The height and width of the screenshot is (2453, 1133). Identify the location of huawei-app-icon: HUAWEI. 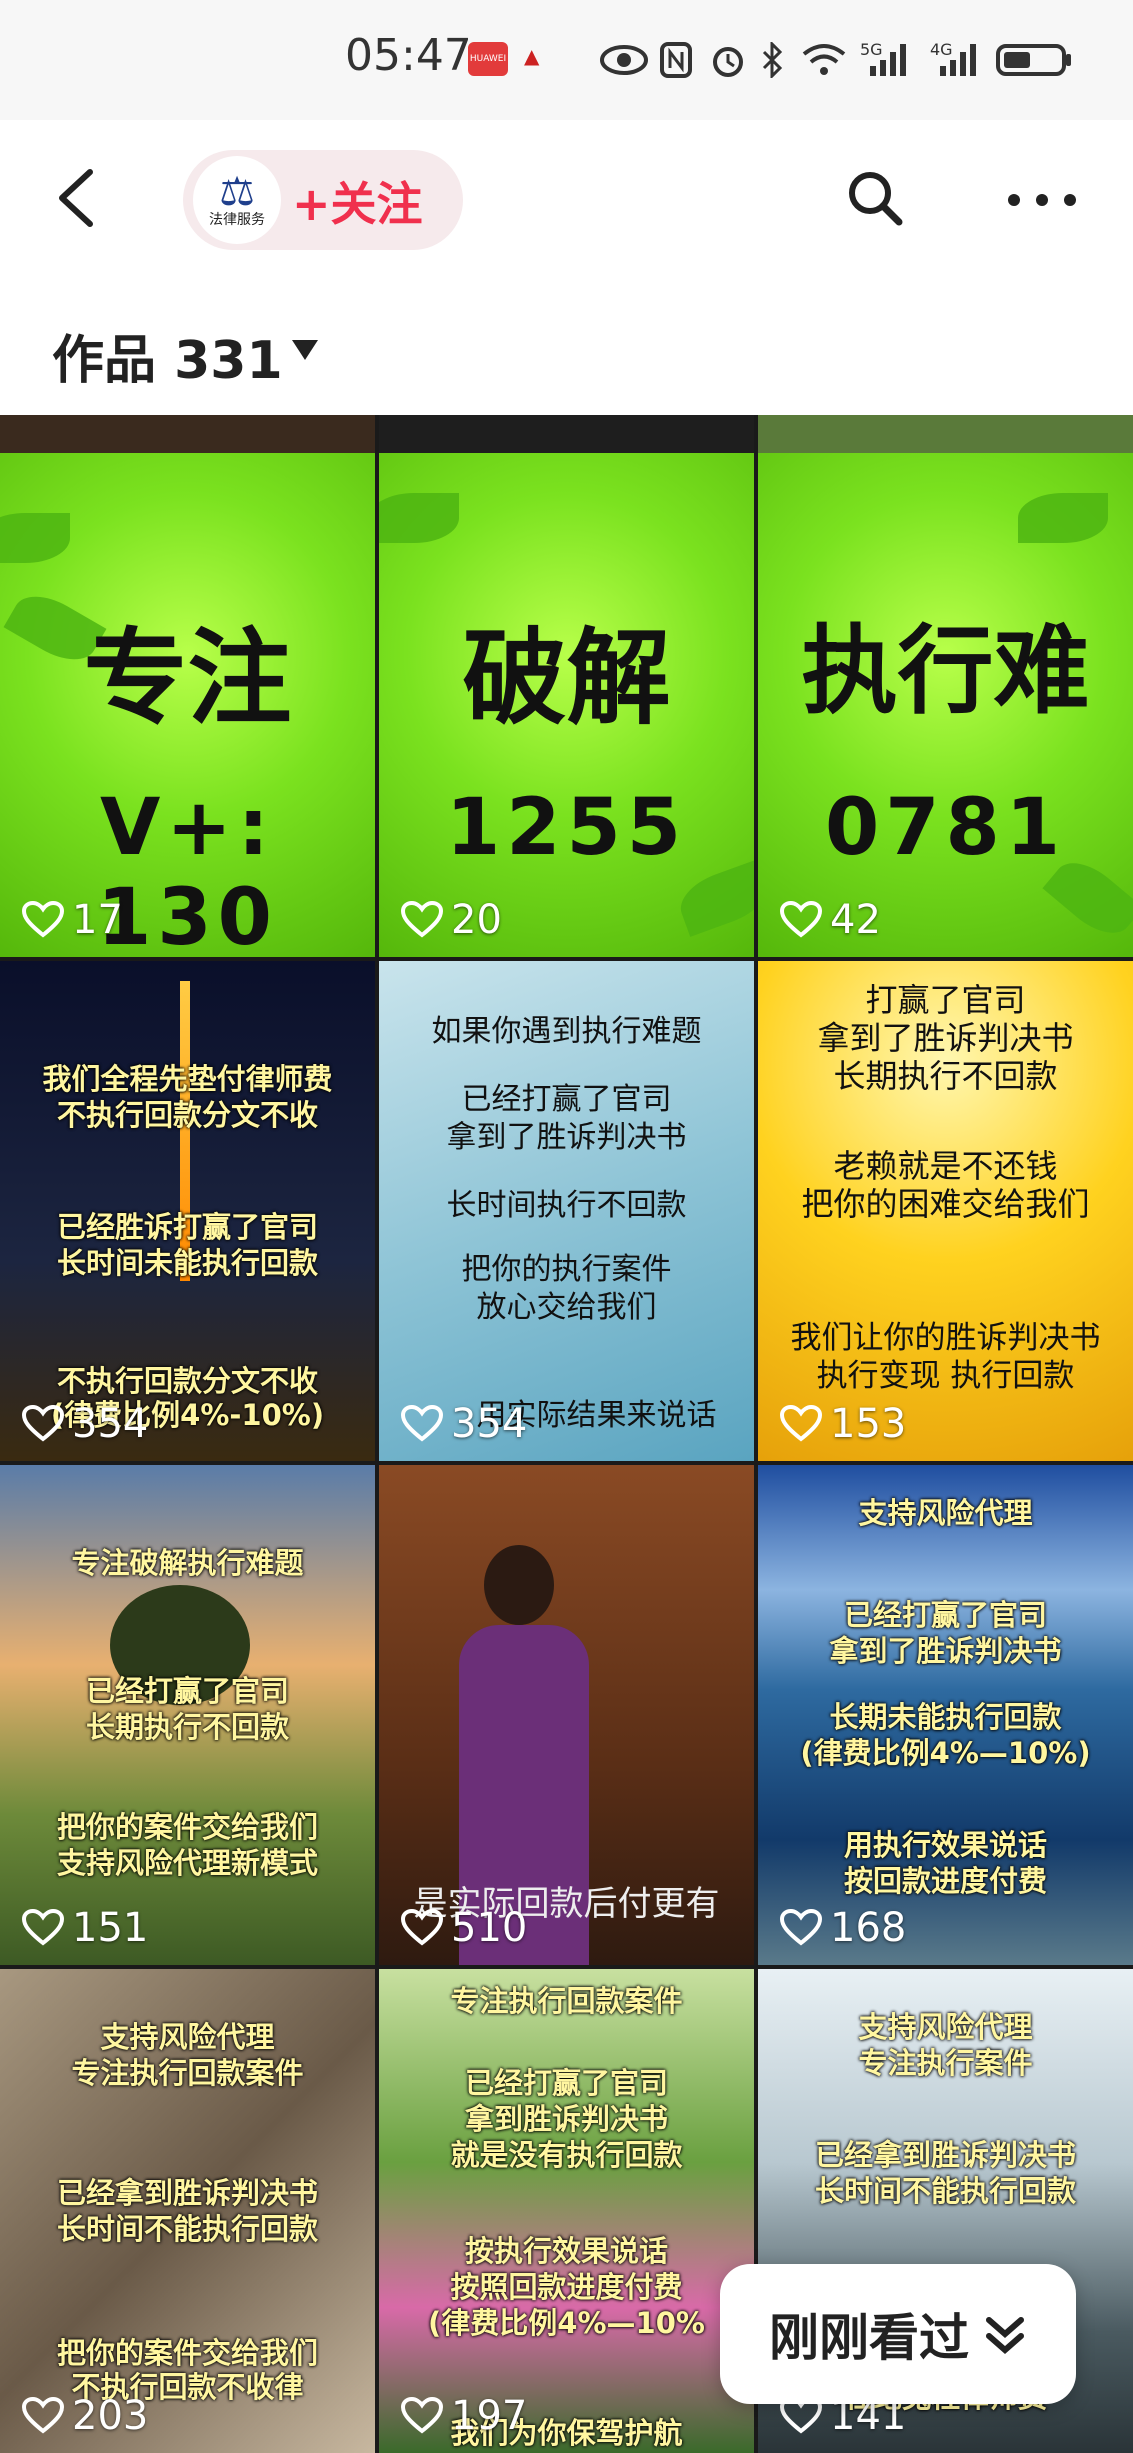
(488, 59).